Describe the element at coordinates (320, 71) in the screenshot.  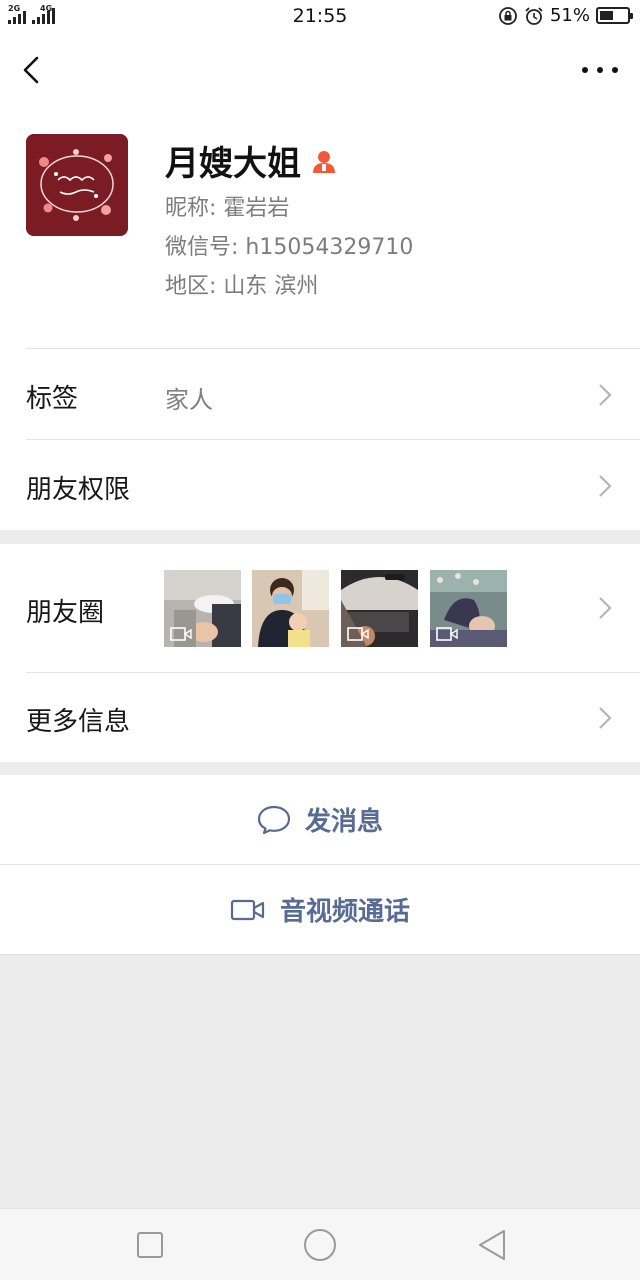
I see `top-nav` at that location.